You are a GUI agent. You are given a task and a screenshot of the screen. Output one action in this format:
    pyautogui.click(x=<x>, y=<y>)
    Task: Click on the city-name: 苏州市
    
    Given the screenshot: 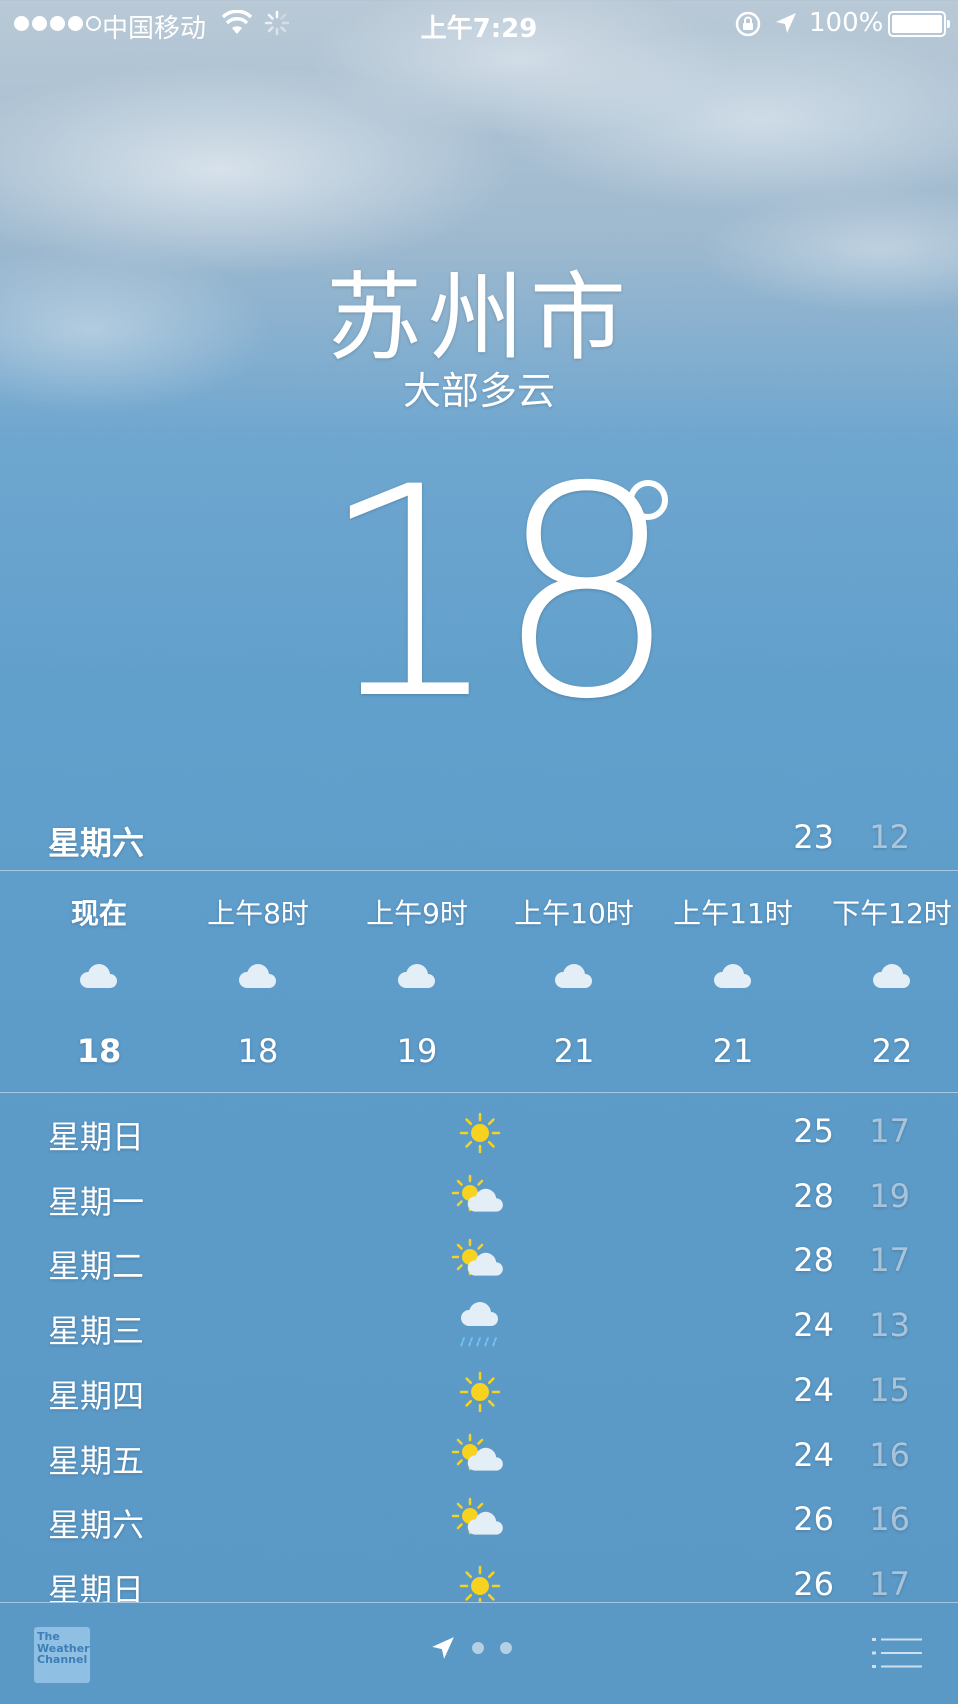 What is the action you would take?
    pyautogui.click(x=479, y=318)
    